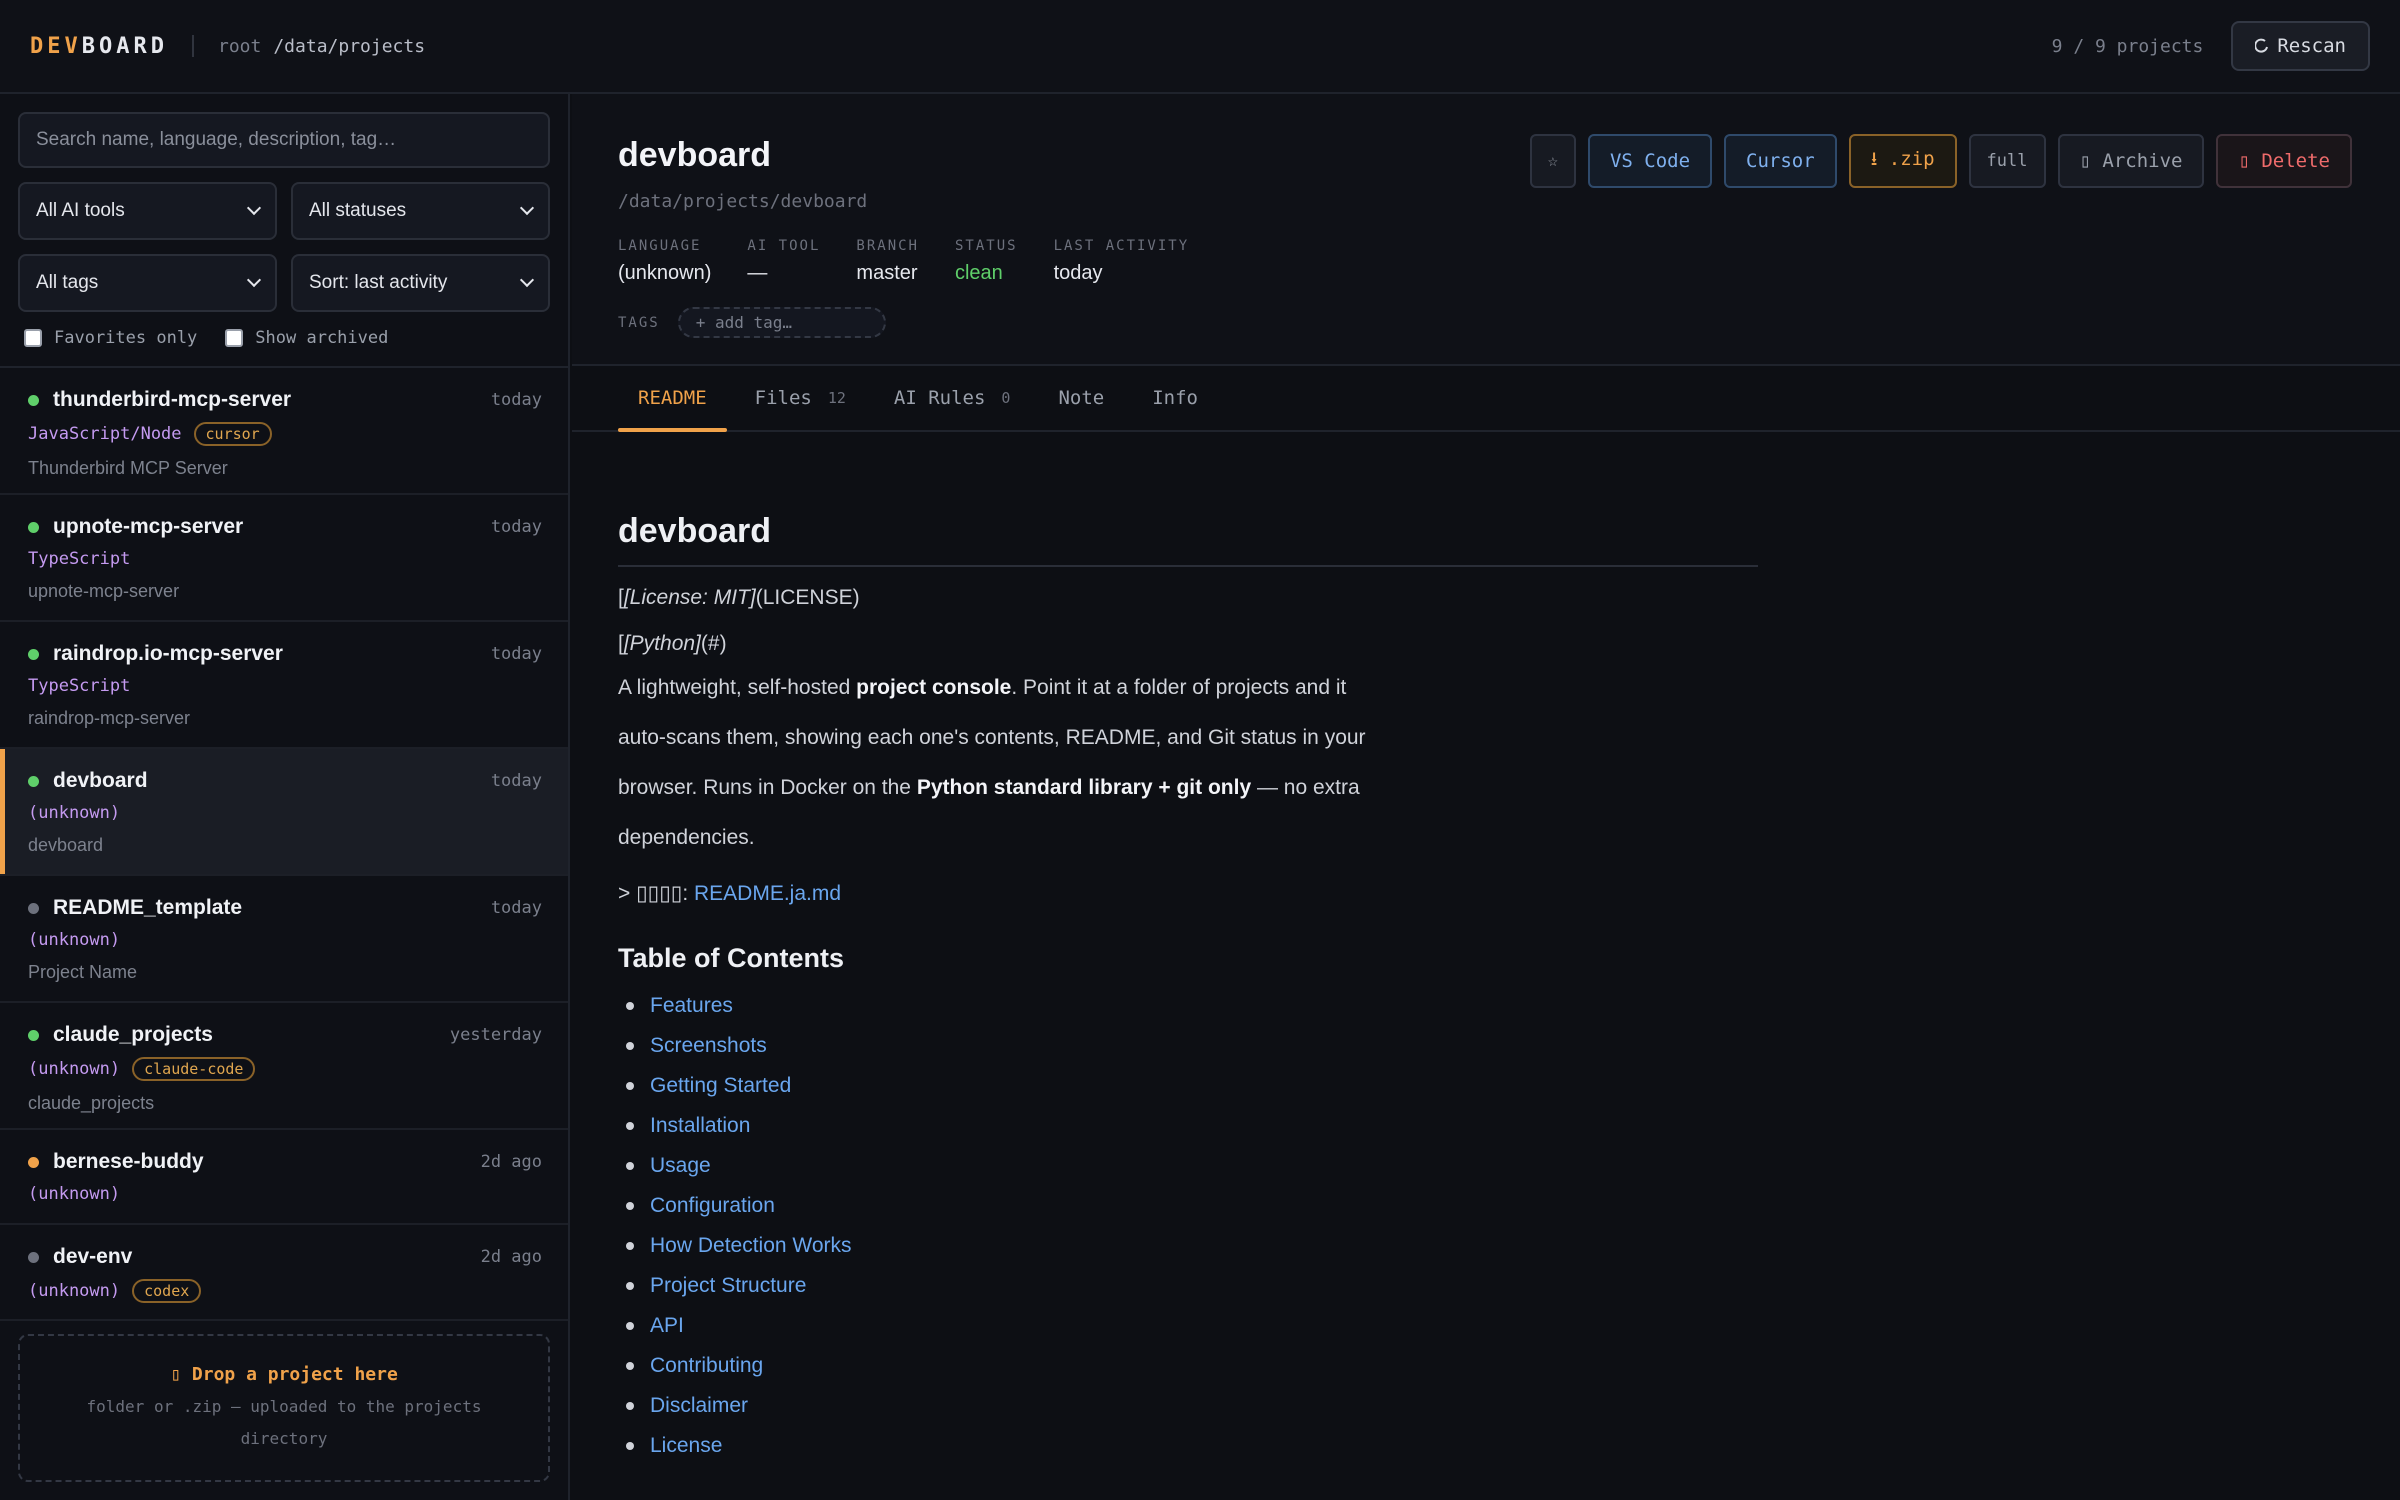 This screenshot has width=2400, height=1500. Describe the element at coordinates (306, 338) in the screenshot. I see `archived-checkbox: Show archived` at that location.